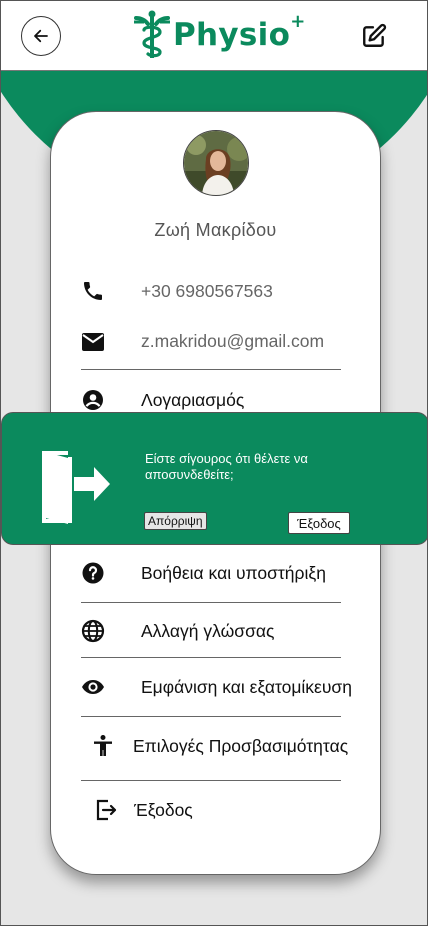 This screenshot has width=428, height=926. I want to click on menu-item-language: Αλλαγή γλώσσας, so click(177, 631).